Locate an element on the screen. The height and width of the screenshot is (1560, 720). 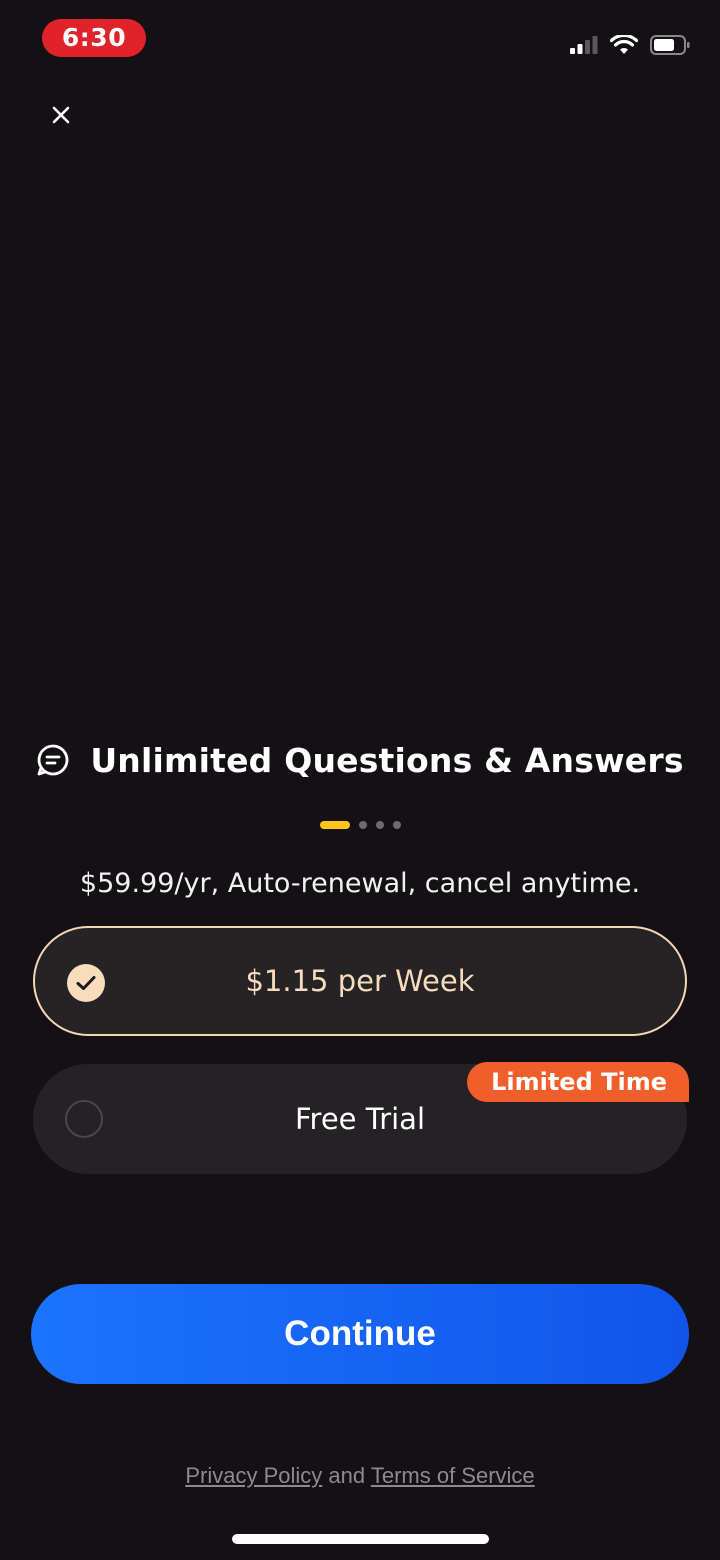
home-indicator is located at coordinates (360, 1539).